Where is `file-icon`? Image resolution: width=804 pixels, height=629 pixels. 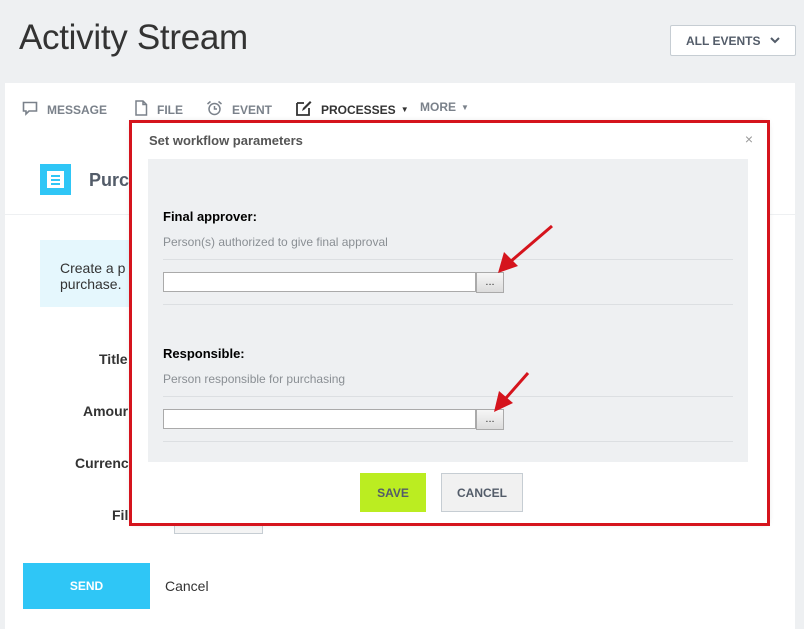
file-icon is located at coordinates (141, 109).